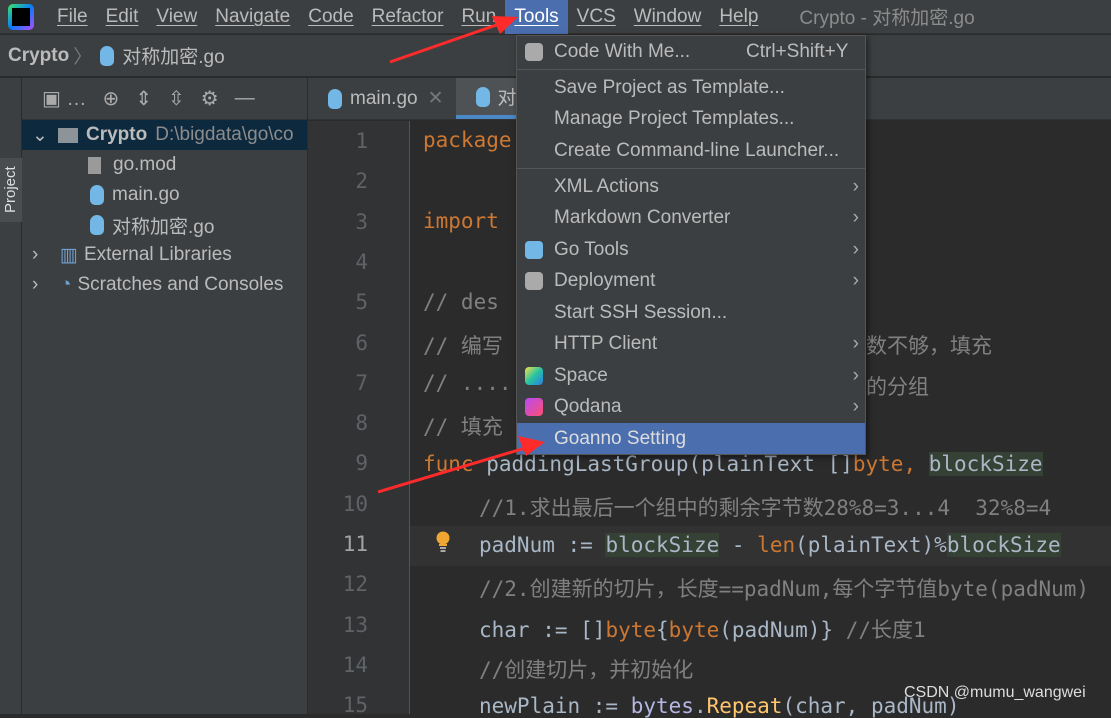 The image size is (1111, 718). Describe the element at coordinates (461, 255) in the screenshot. I see `annotation-arrows` at that location.